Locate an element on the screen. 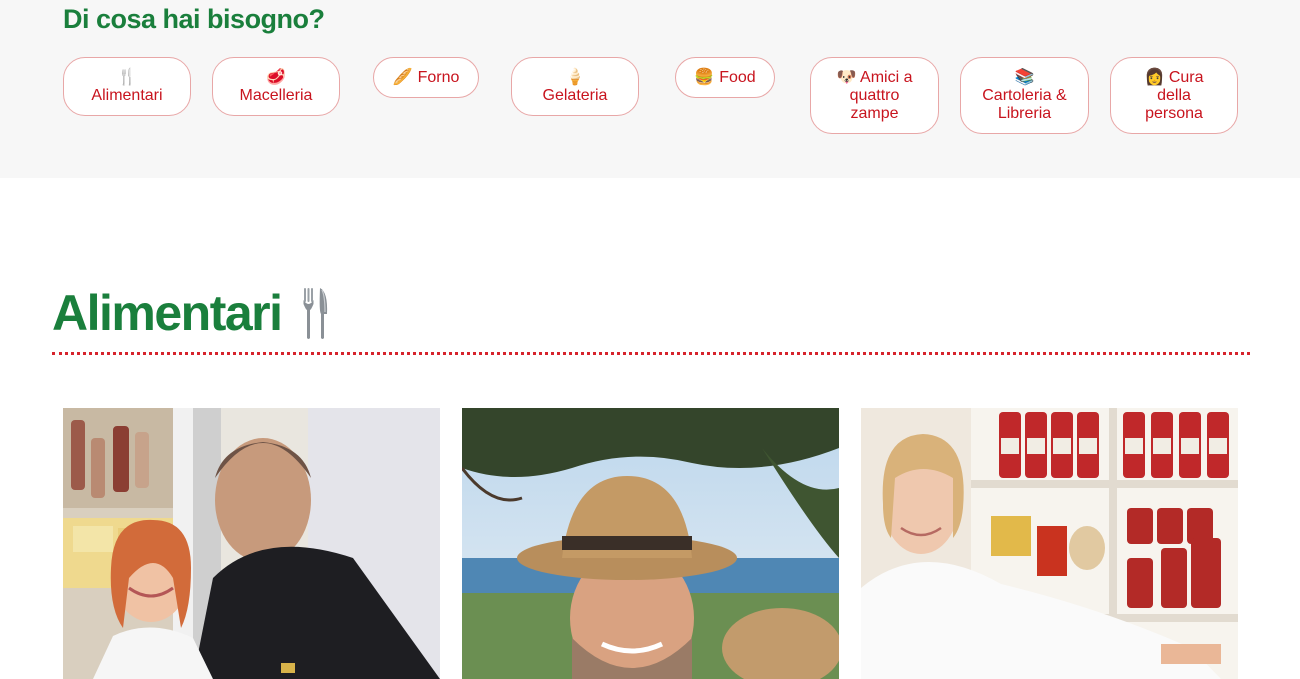 The height and width of the screenshot is (679, 1300). category-forno-button: 🥖 Forno is located at coordinates (426, 77).